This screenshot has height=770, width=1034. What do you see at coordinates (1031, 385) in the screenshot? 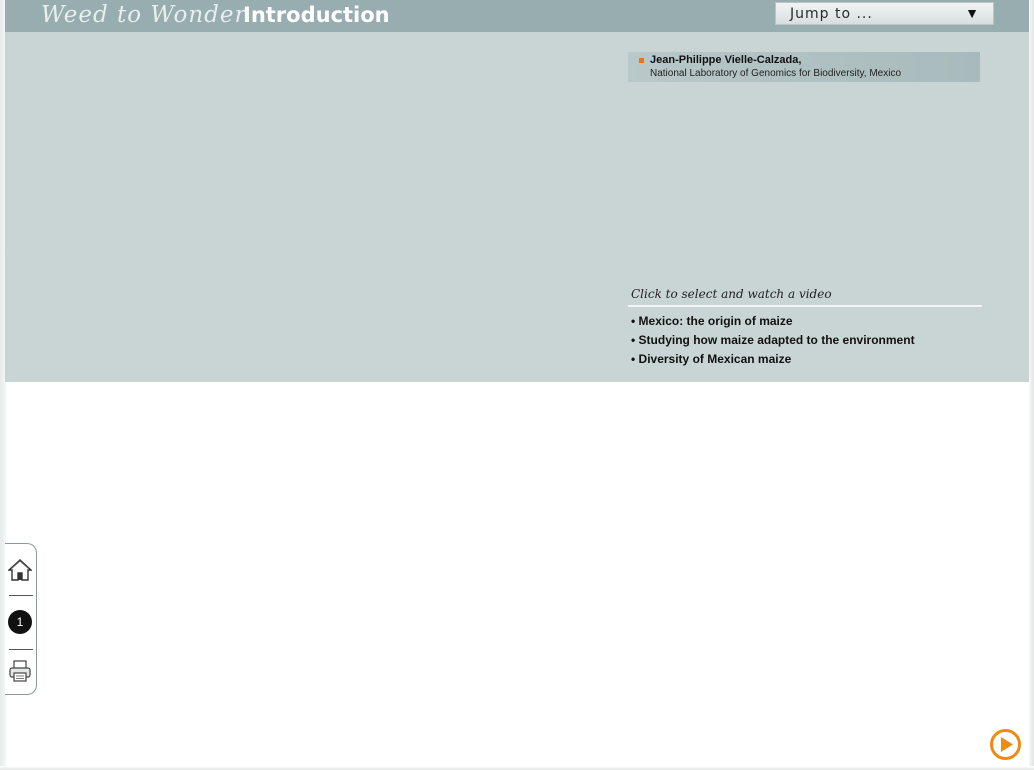
I see `right-edge-shadow` at bounding box center [1031, 385].